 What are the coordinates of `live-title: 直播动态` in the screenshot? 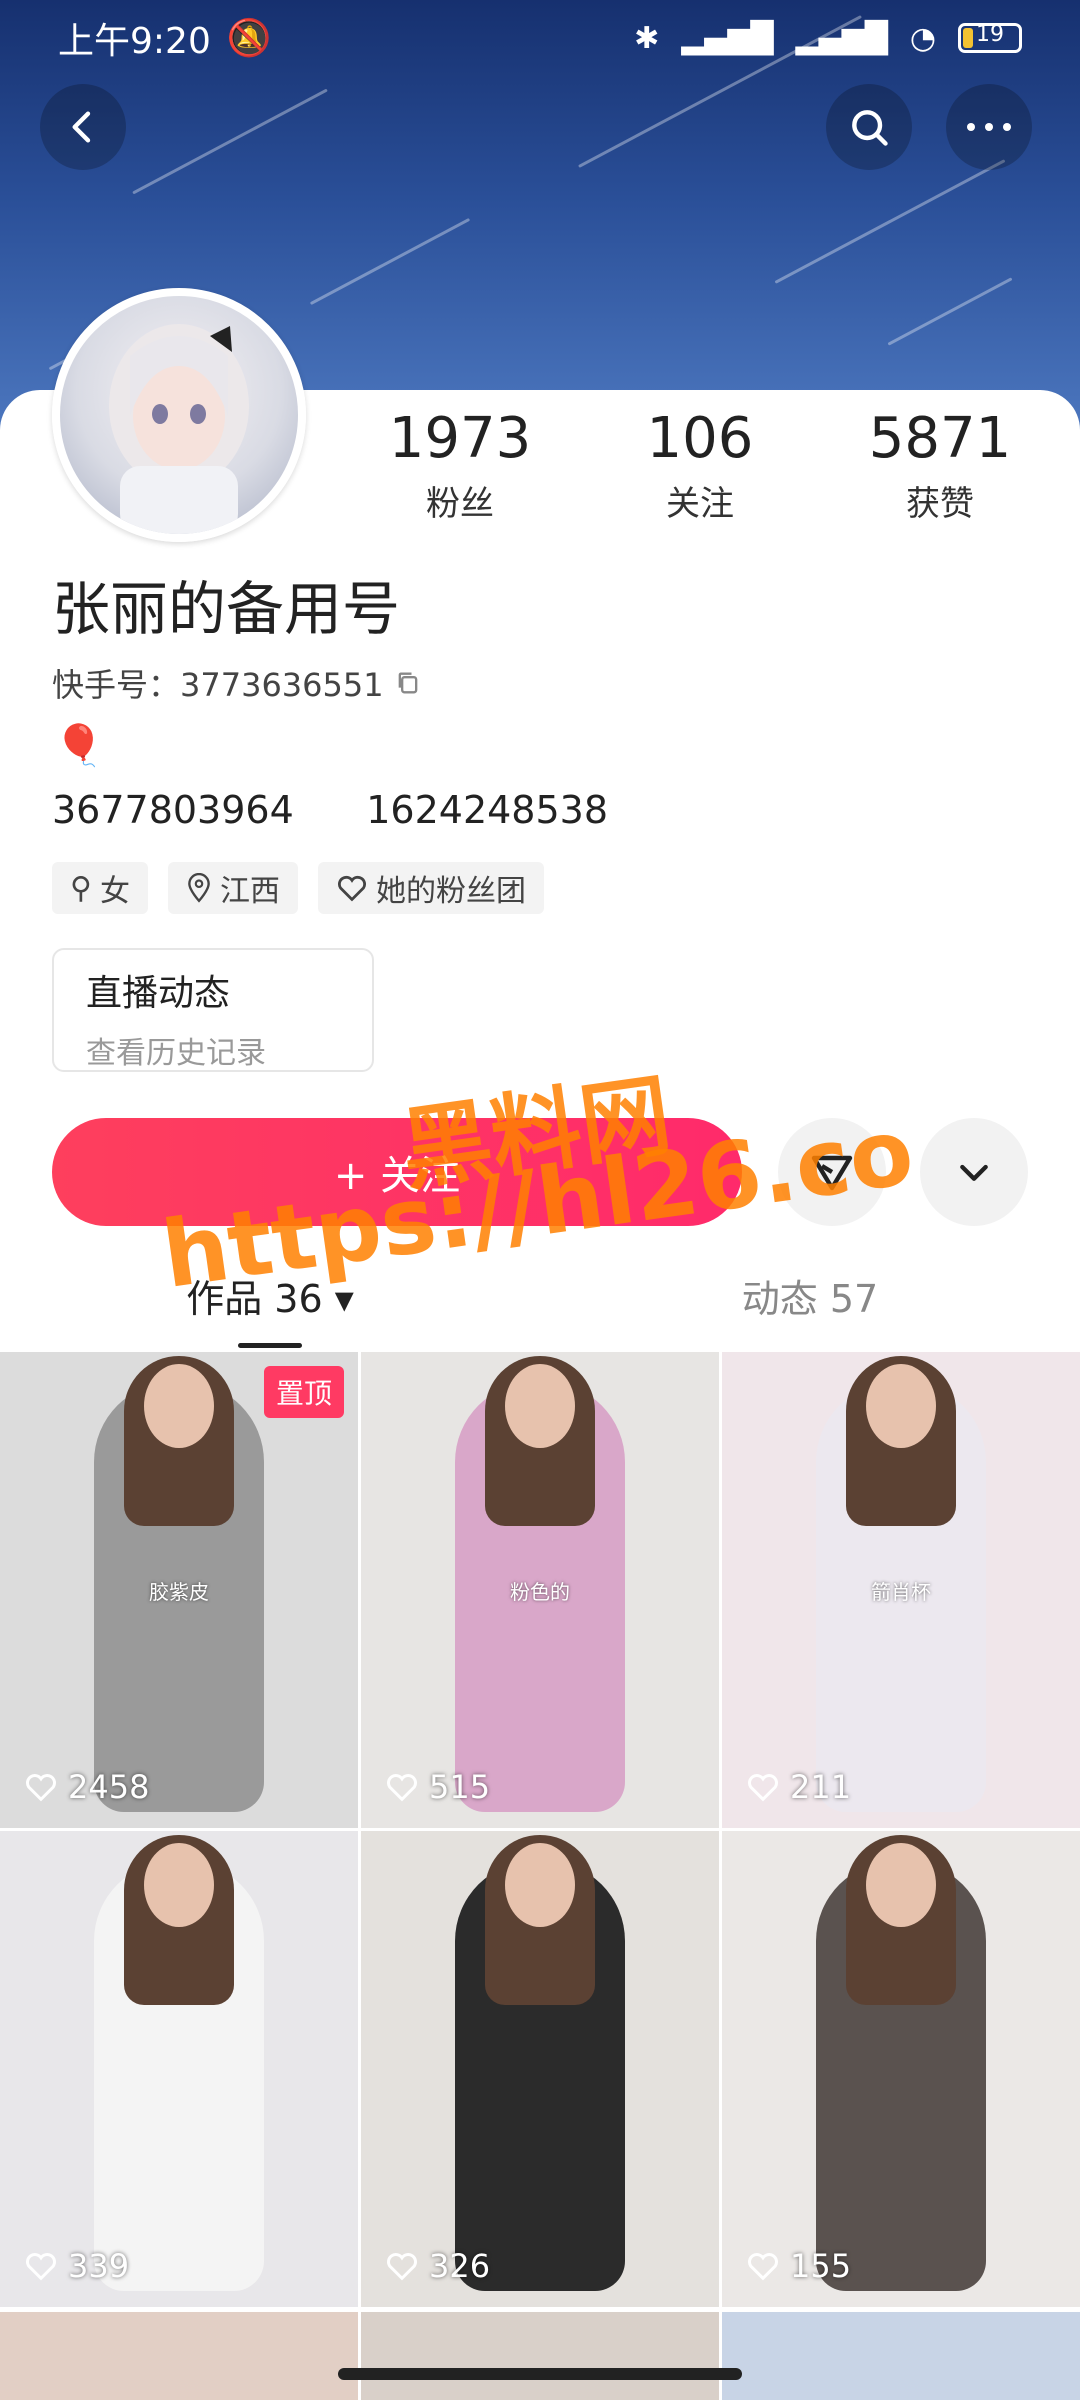 It's located at (158, 993).